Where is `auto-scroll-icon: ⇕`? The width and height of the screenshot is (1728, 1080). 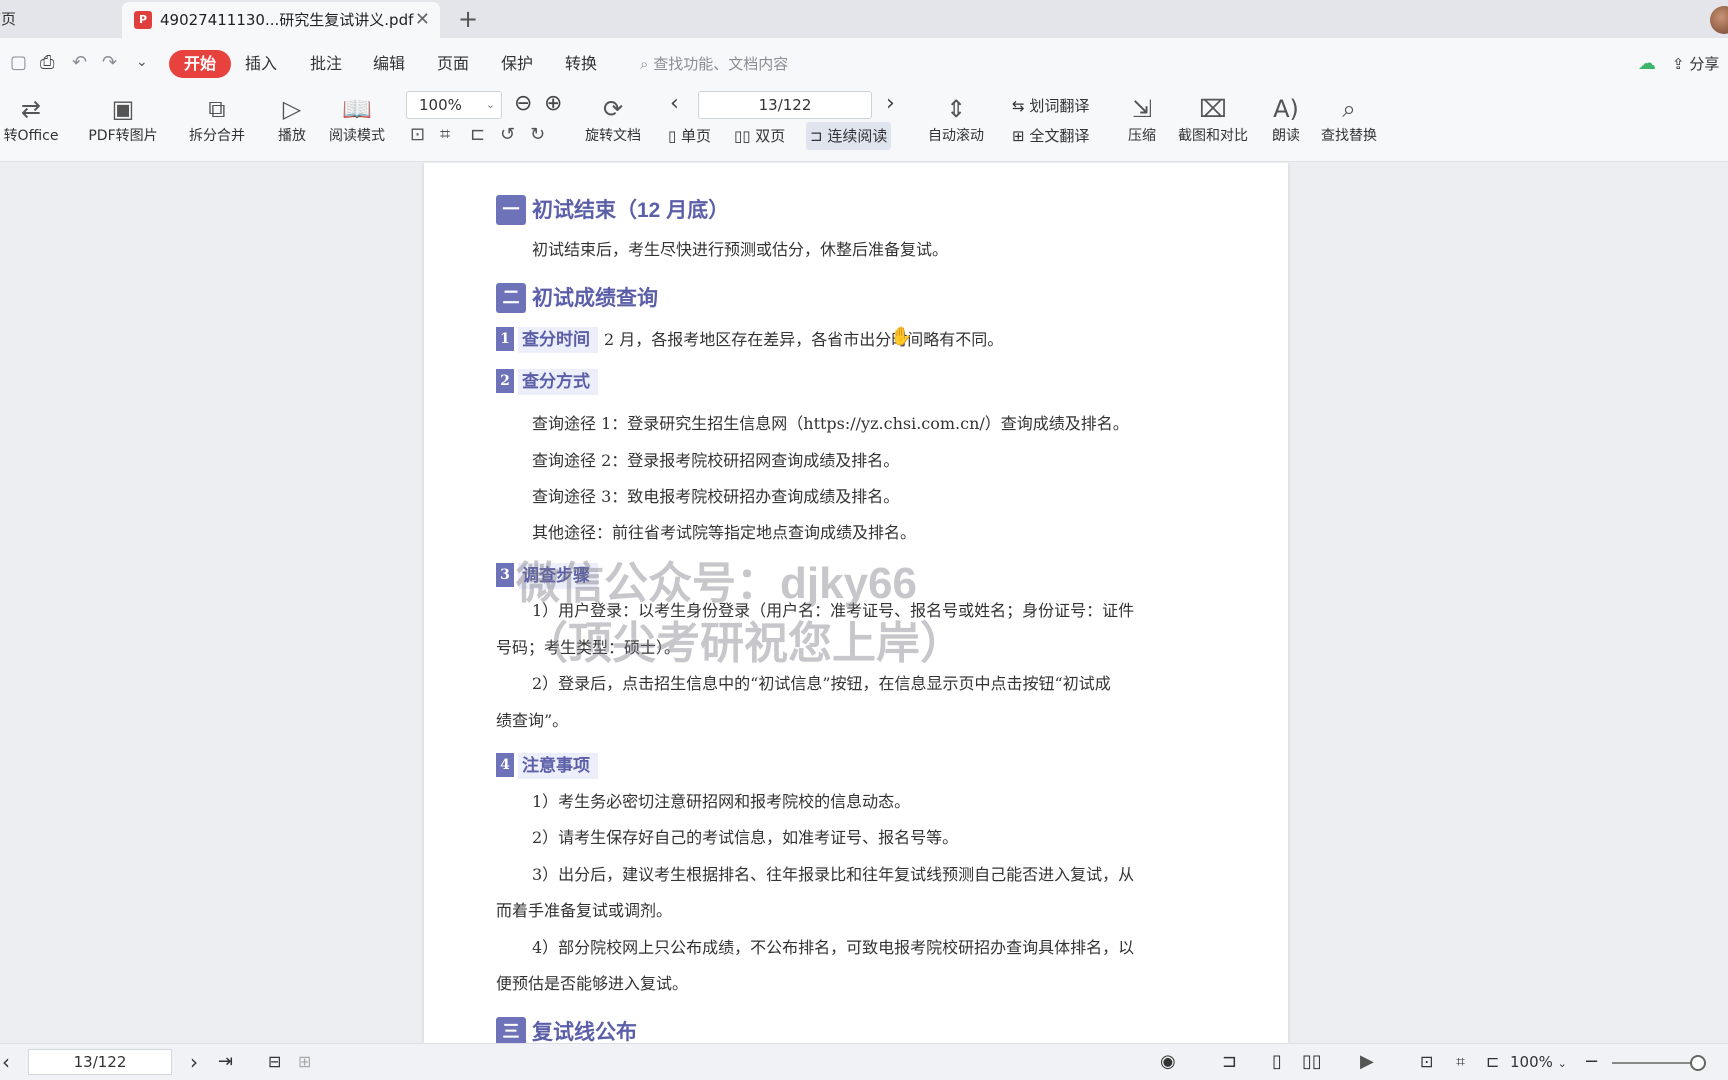
auto-scroll-icon: ⇕ is located at coordinates (956, 109).